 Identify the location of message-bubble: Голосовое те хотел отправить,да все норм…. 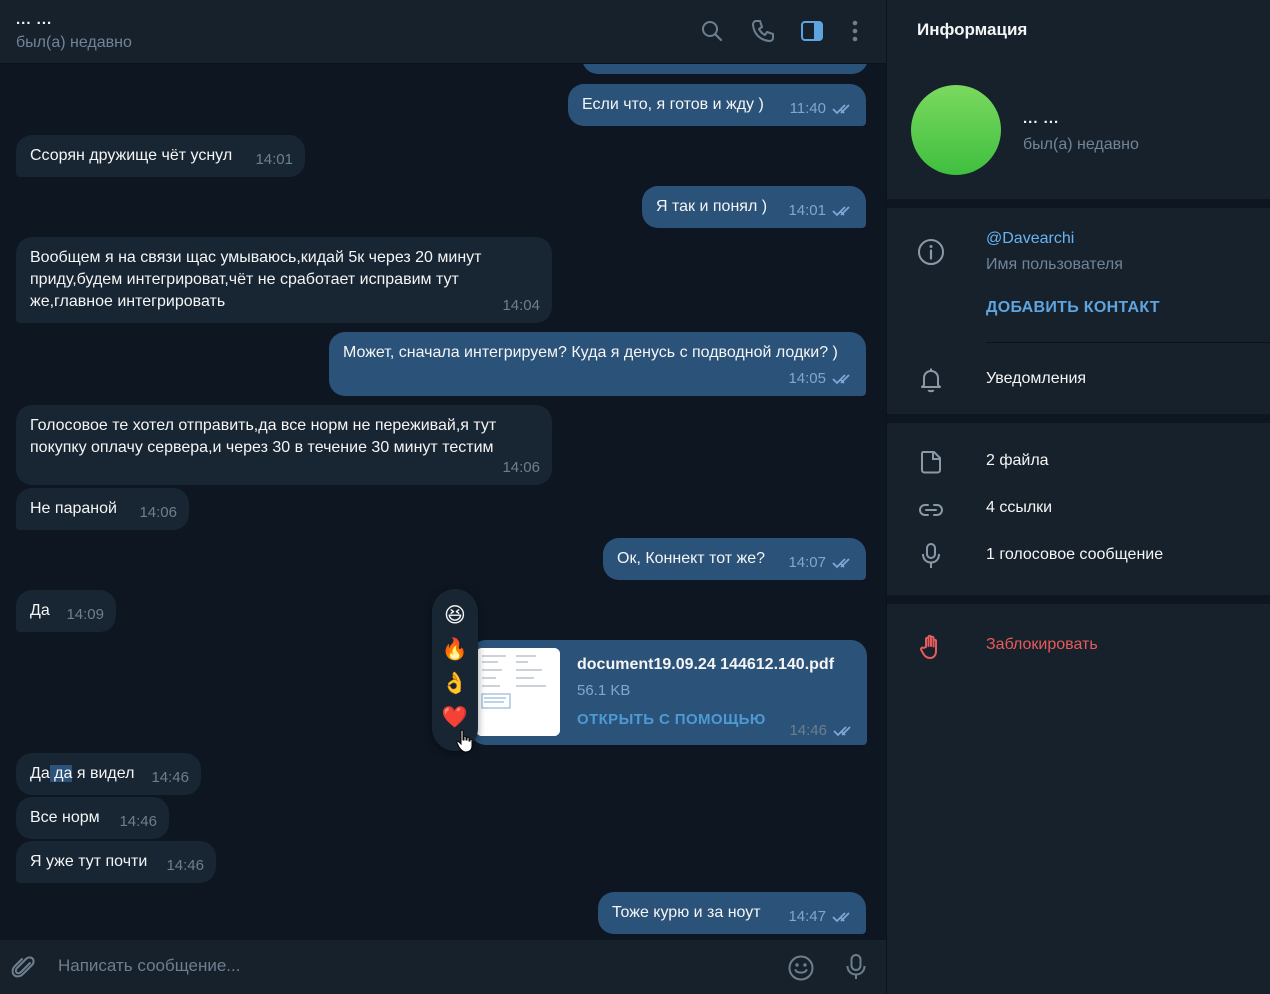
(284, 445).